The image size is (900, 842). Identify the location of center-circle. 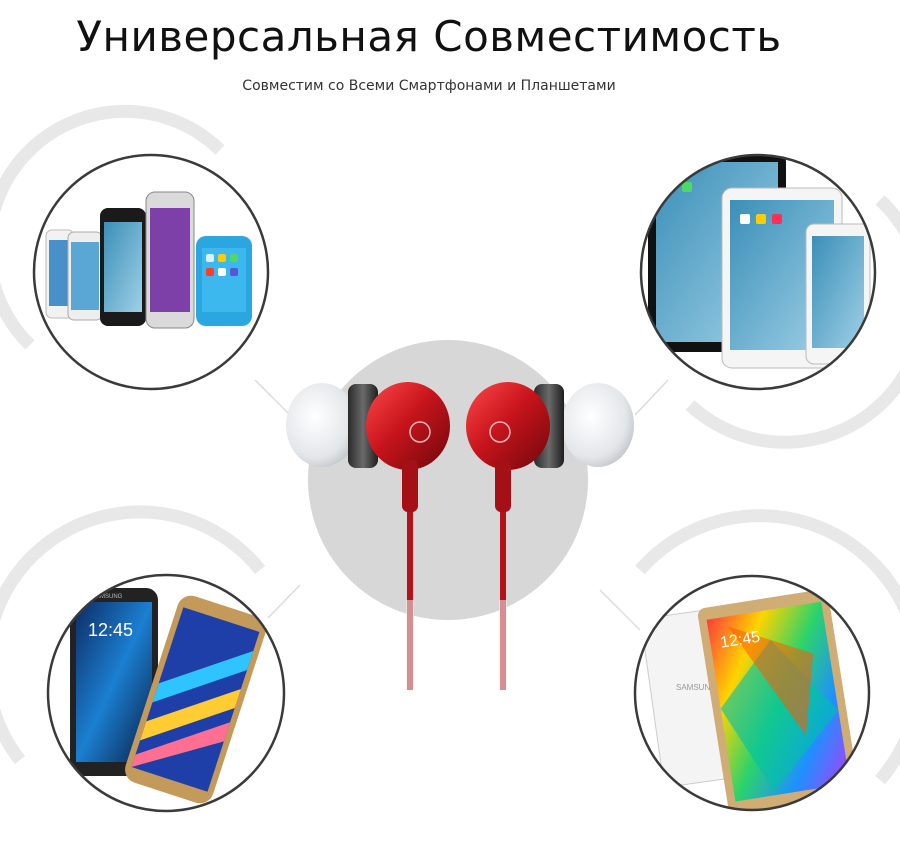
(448, 480).